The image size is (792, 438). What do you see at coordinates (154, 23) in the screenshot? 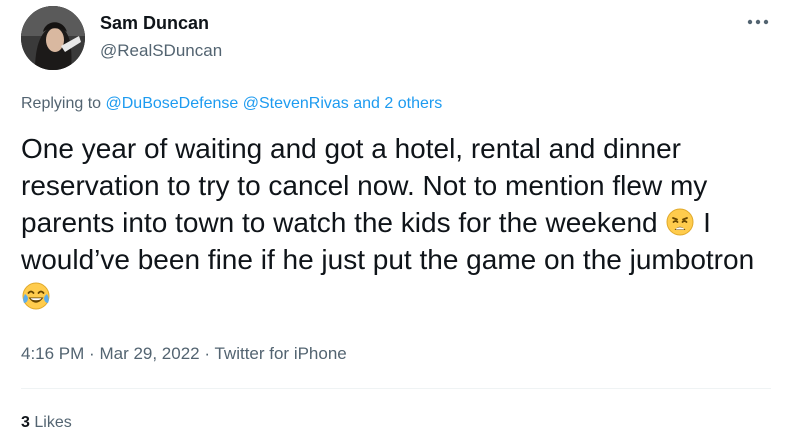
I see `author-name: Sam Duncan` at bounding box center [154, 23].